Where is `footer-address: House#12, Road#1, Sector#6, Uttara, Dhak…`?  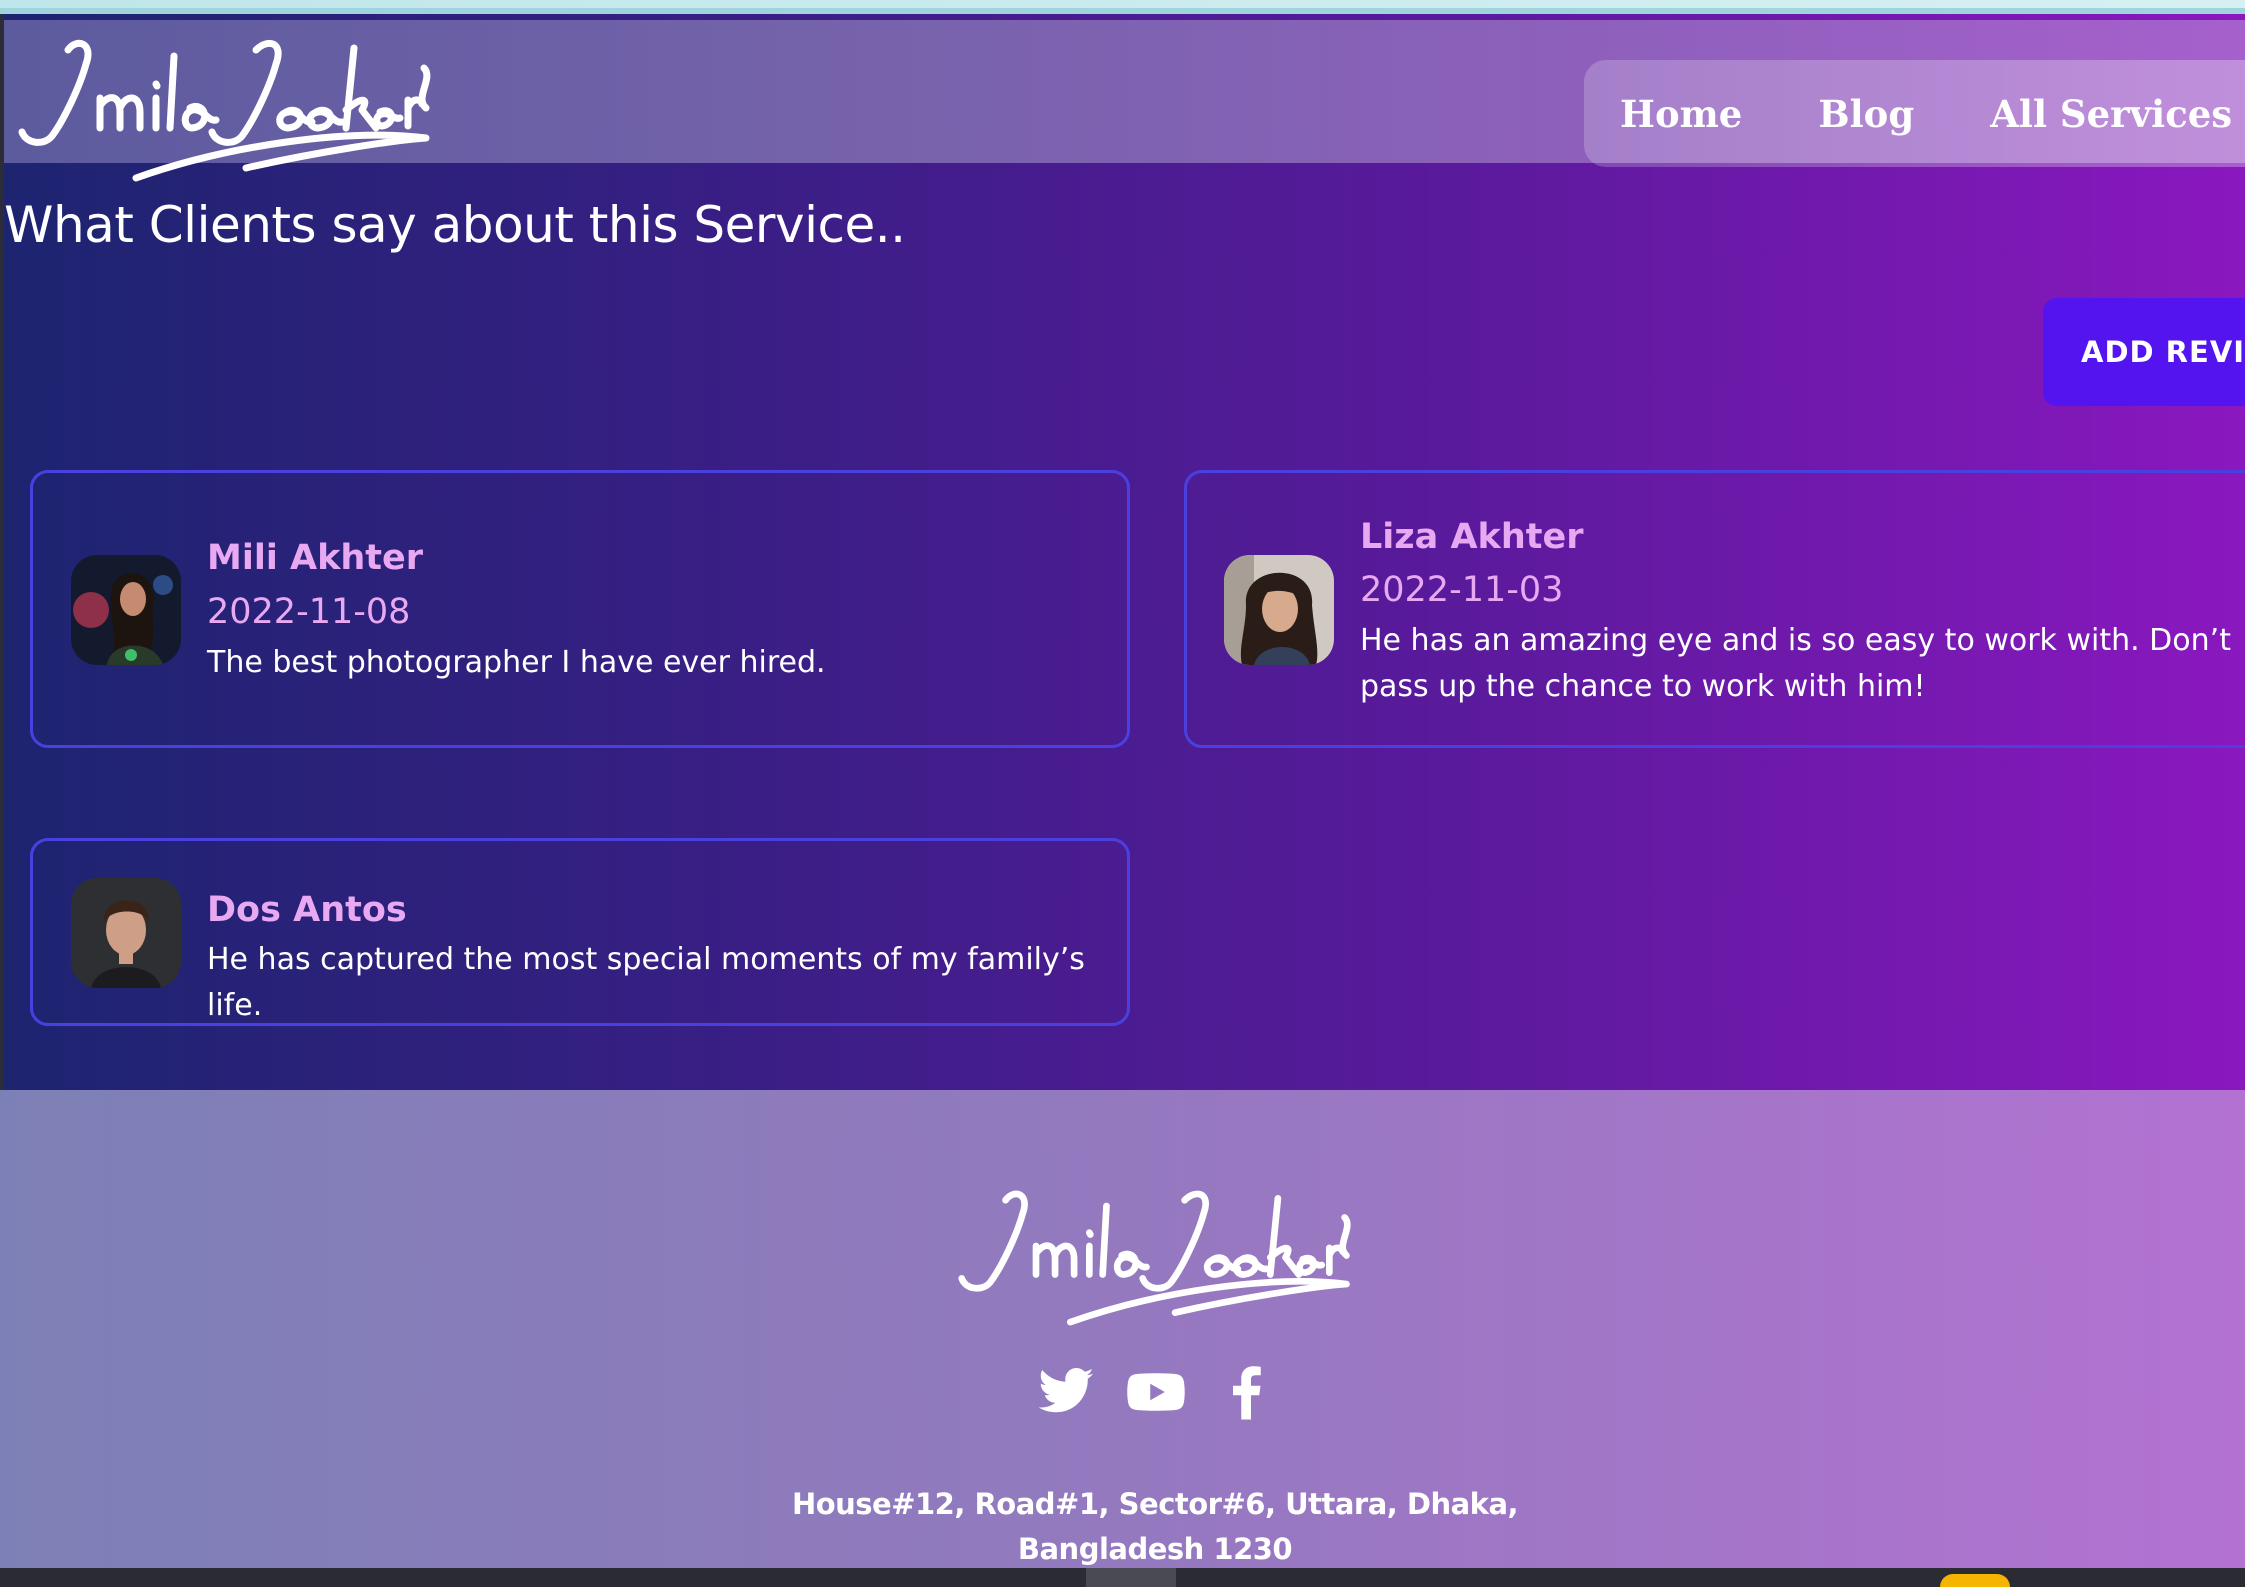
footer-address: House#12, Road#1, Sector#6, Uttara, Dhak… is located at coordinates (1155, 1527).